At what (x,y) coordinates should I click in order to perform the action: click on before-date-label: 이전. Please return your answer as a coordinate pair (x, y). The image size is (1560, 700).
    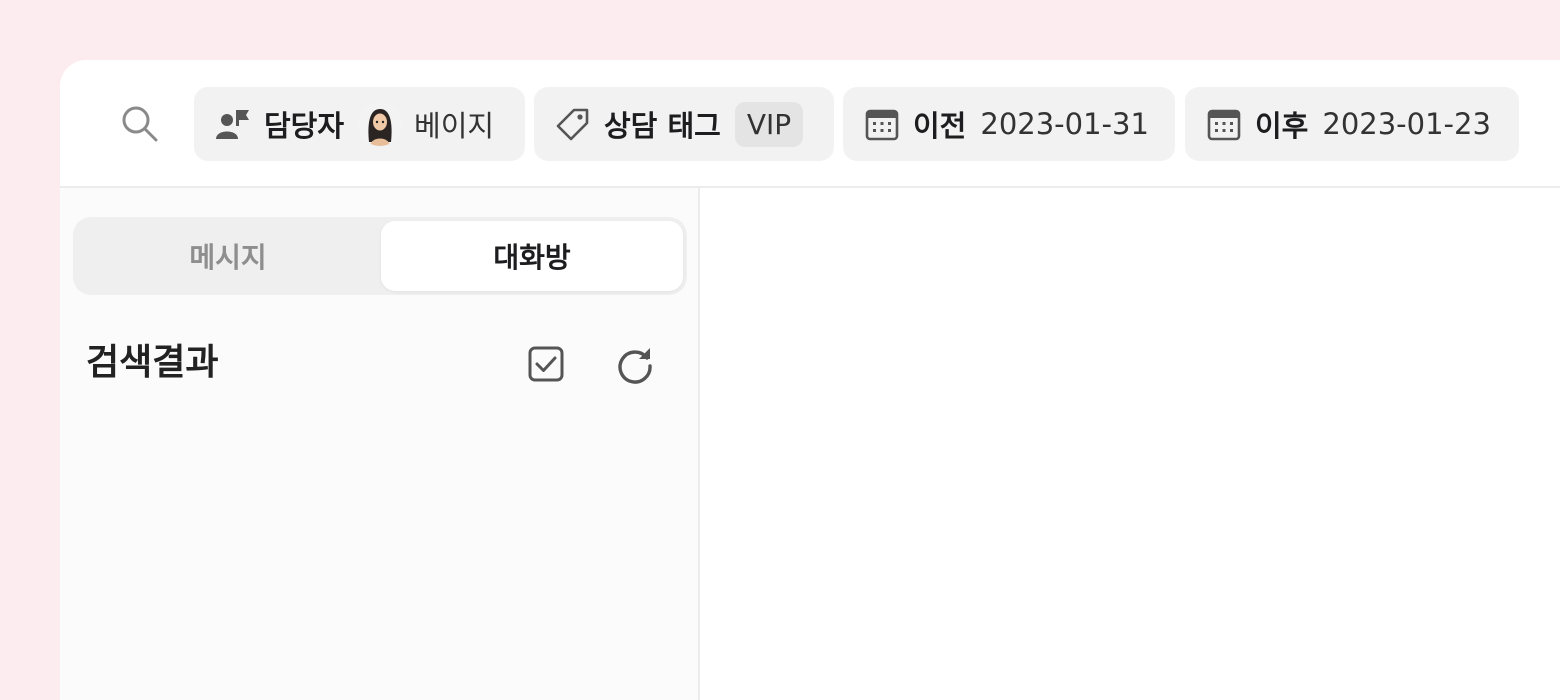
    Looking at the image, I should click on (940, 126).